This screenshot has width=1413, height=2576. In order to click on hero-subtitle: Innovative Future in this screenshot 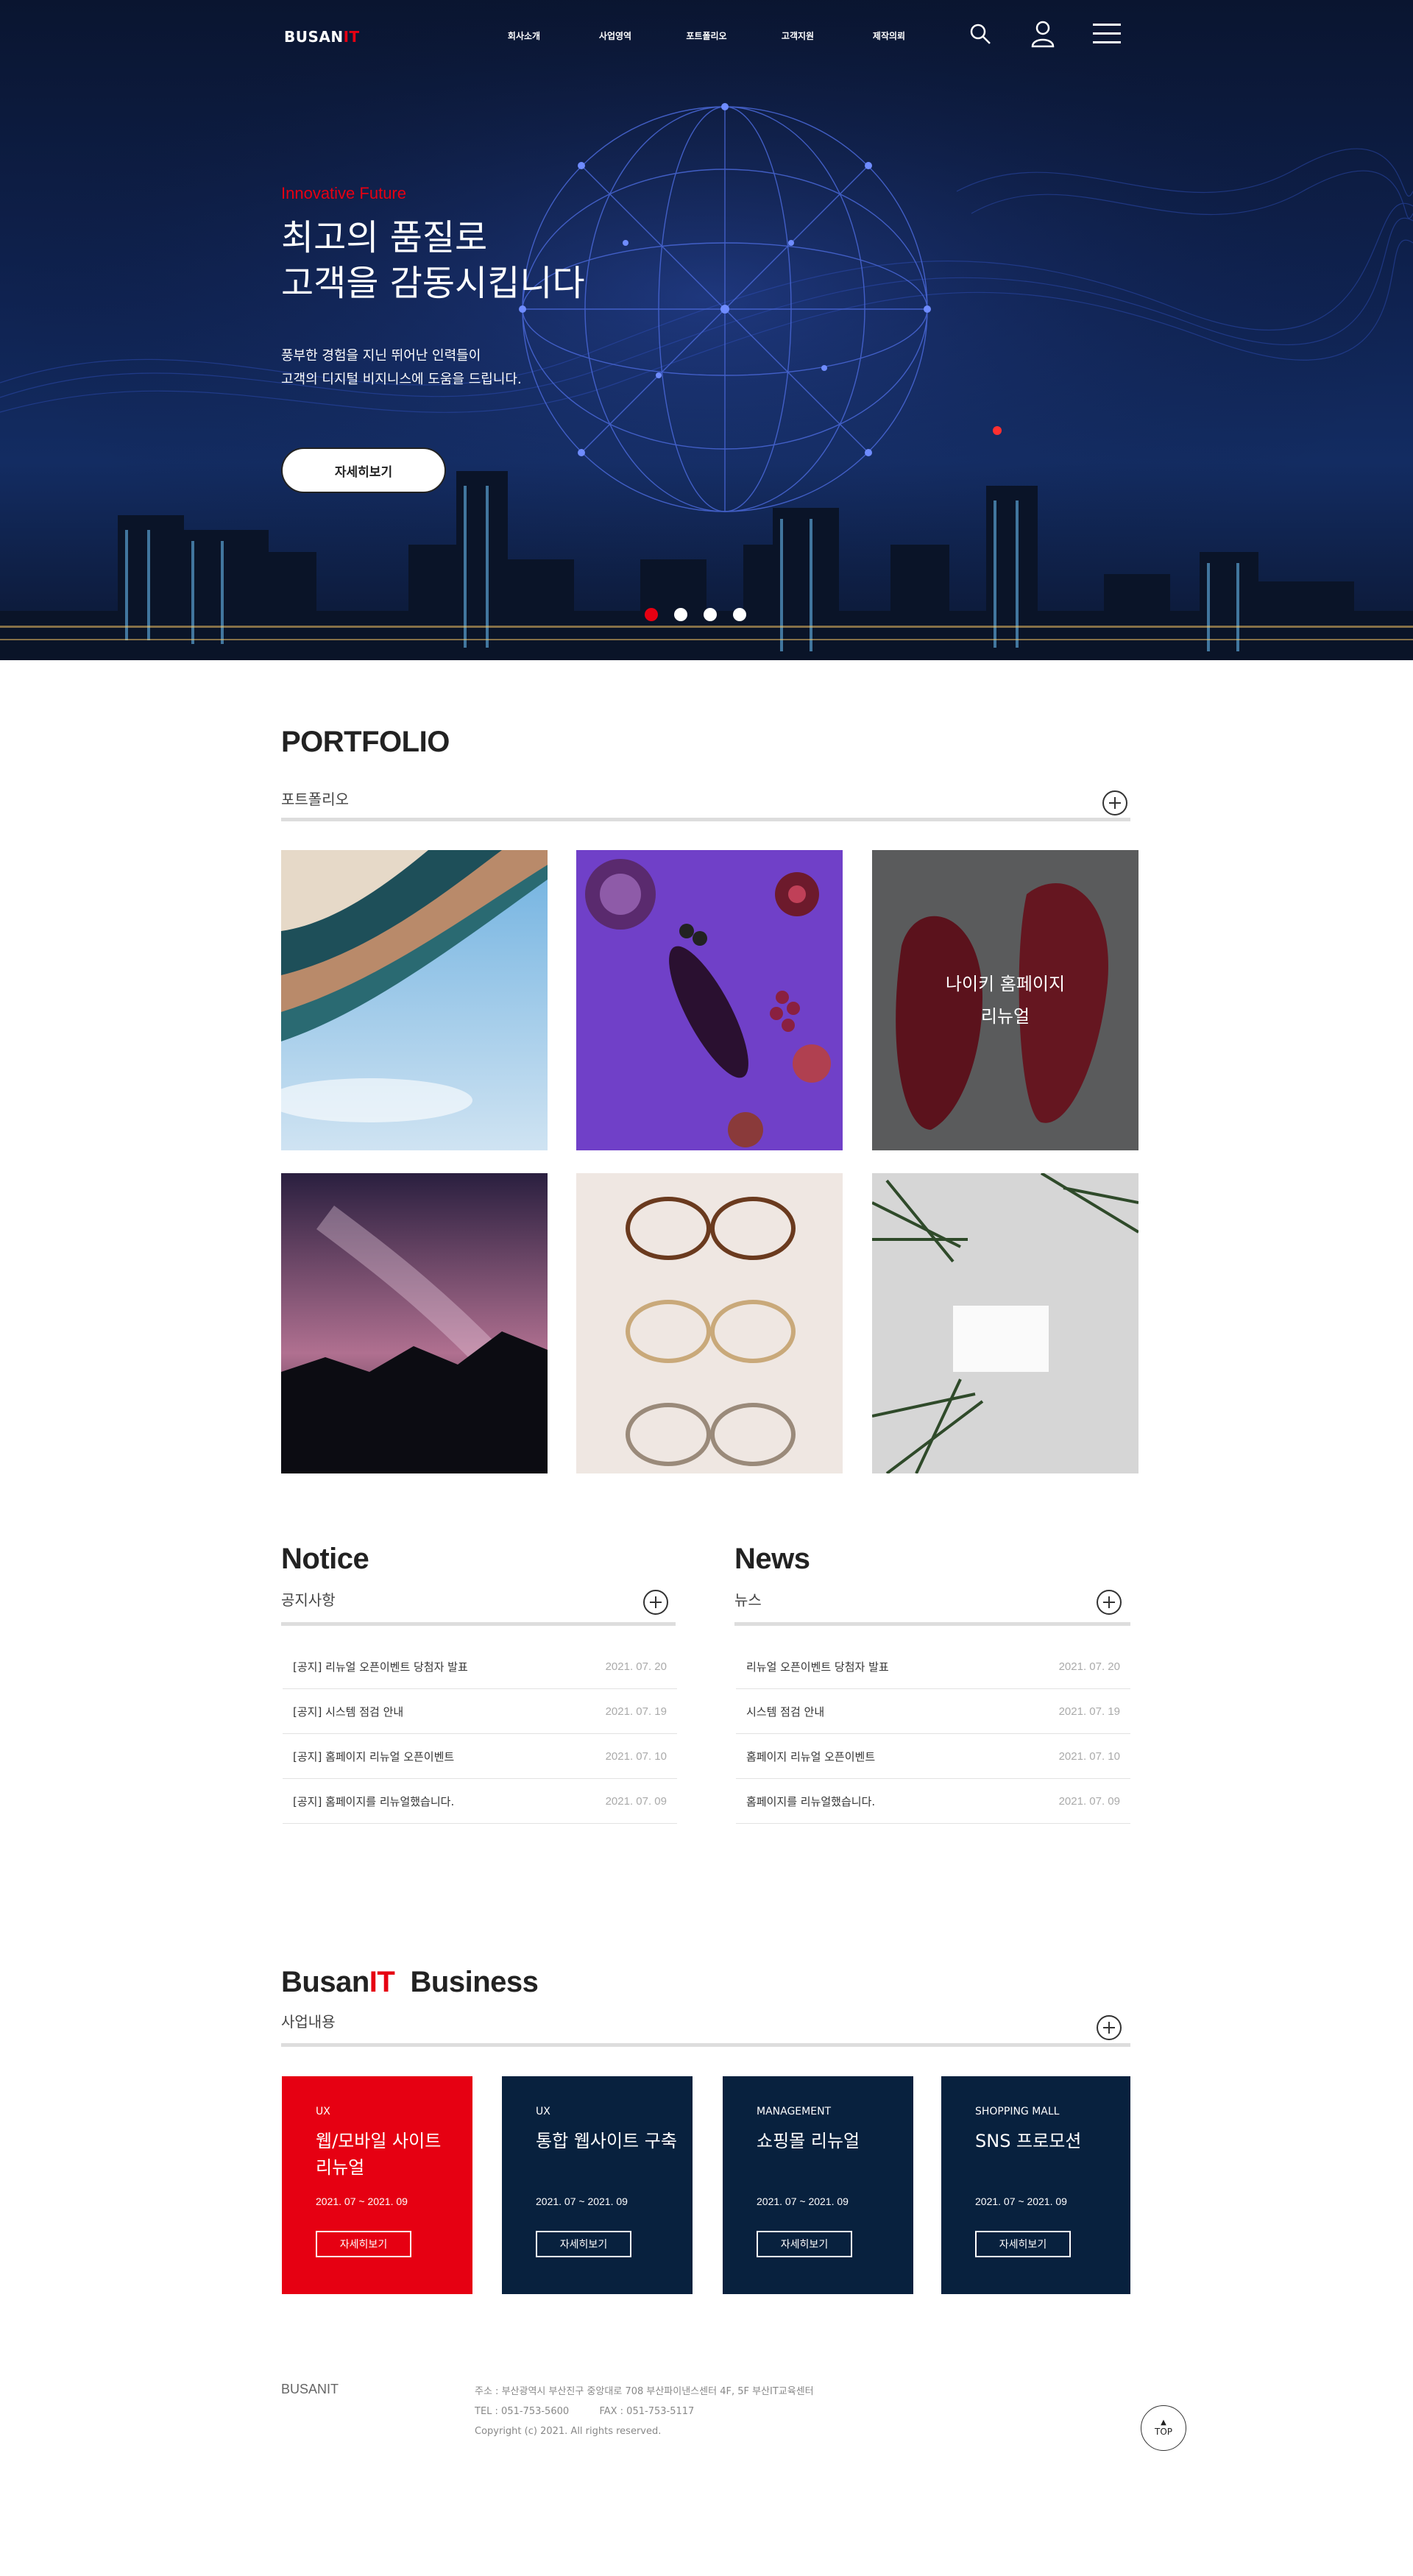, I will do `click(343, 193)`.